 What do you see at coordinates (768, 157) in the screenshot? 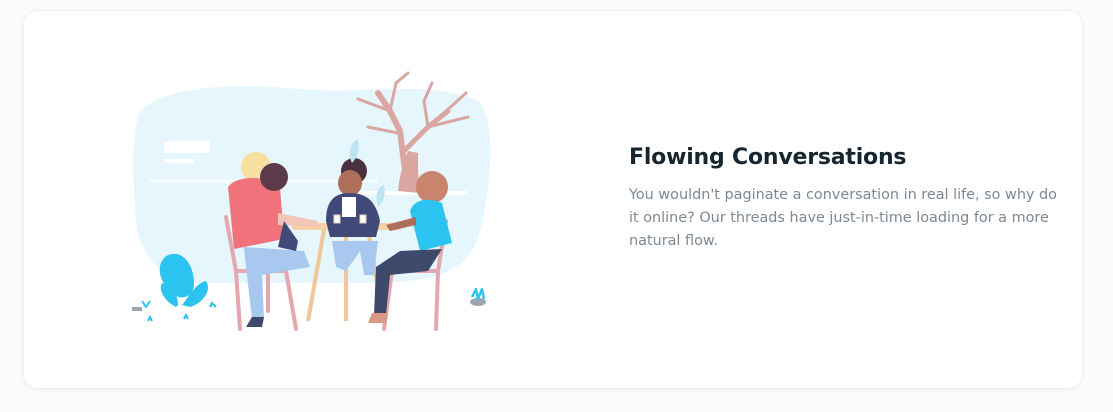
I see `feature-title: Flowing Conversations` at bounding box center [768, 157].